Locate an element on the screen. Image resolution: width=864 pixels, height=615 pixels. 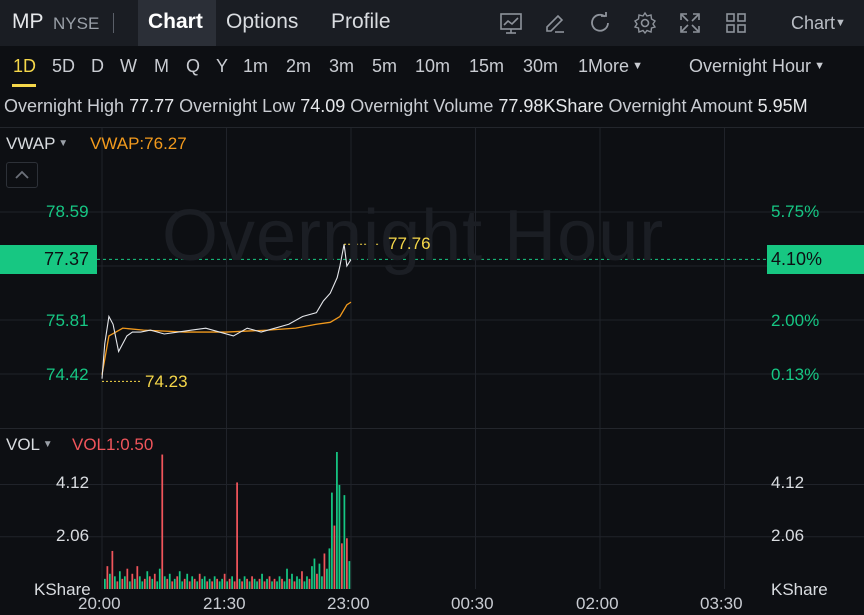
sub-indicator-label: VOL is located at coordinates (23, 444).